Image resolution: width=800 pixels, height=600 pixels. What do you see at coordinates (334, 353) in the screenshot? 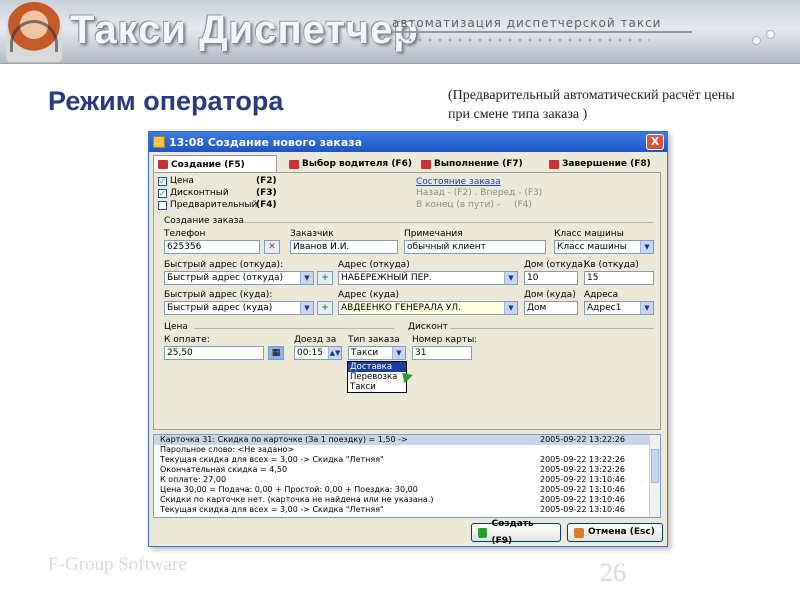
I see `spin-icon: ▲▼` at bounding box center [334, 353].